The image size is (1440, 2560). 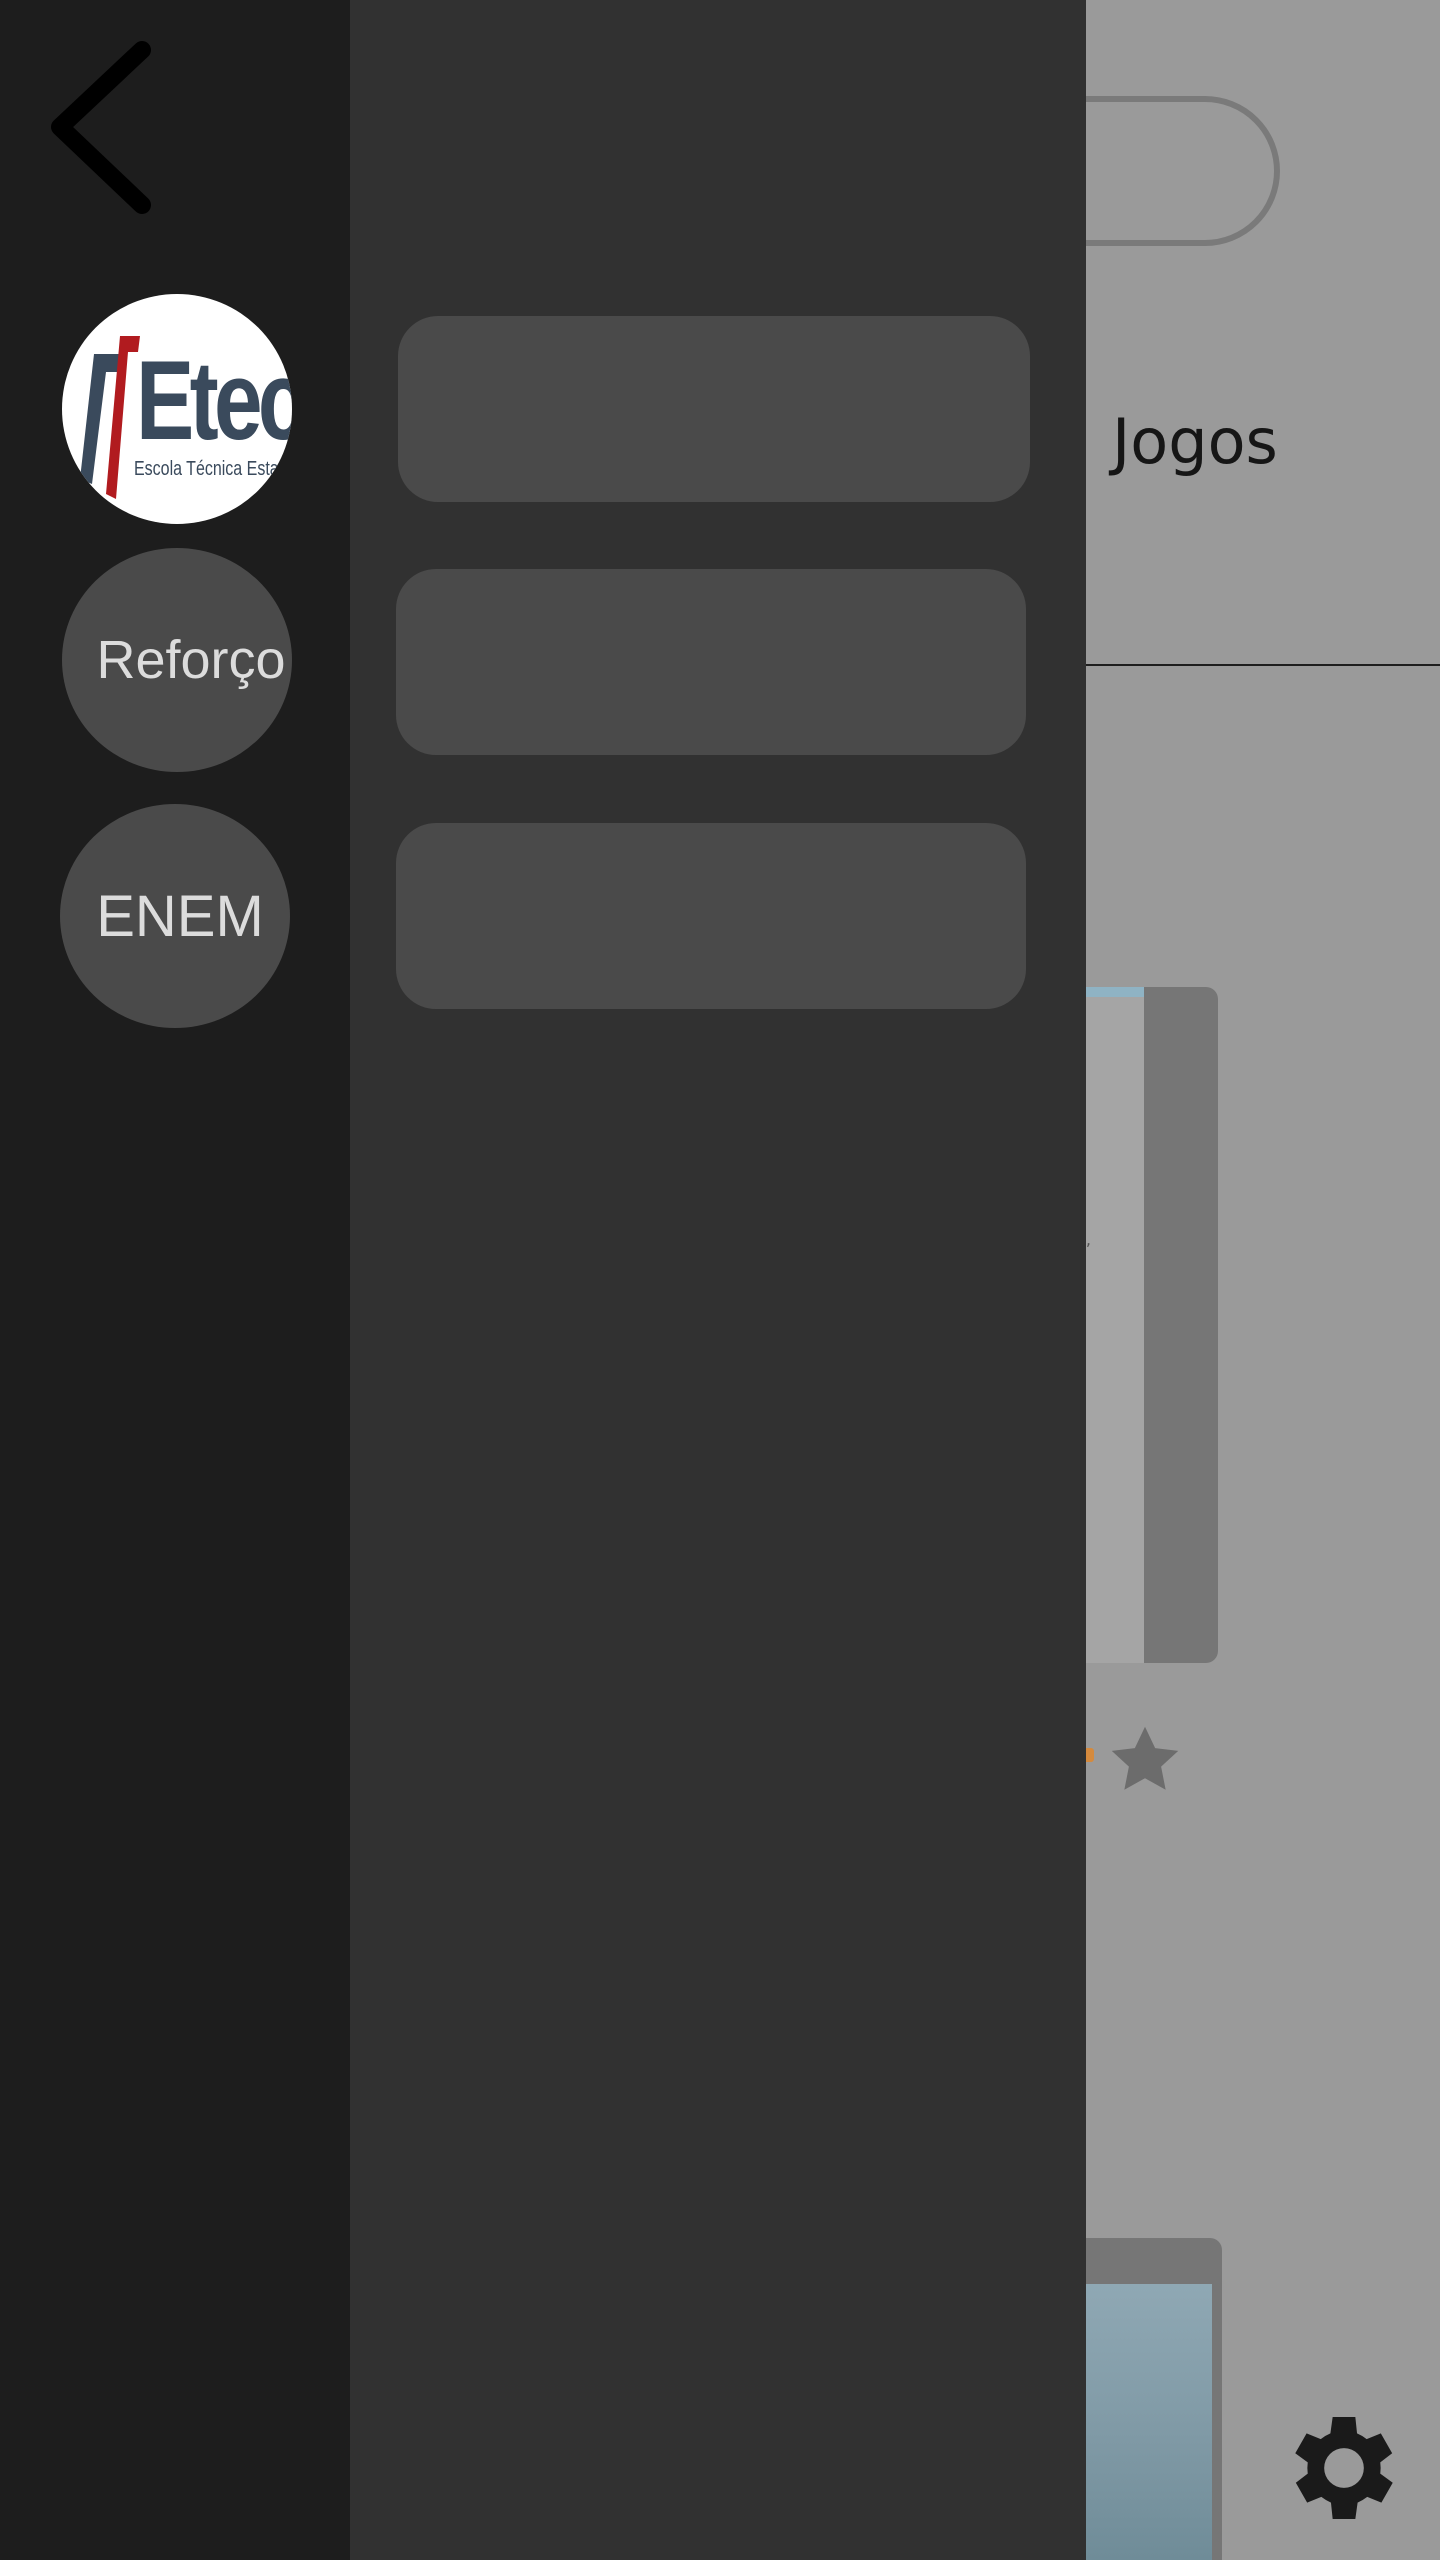 What do you see at coordinates (1195, 441) in the screenshot?
I see `tab-jogos: Jogos` at bounding box center [1195, 441].